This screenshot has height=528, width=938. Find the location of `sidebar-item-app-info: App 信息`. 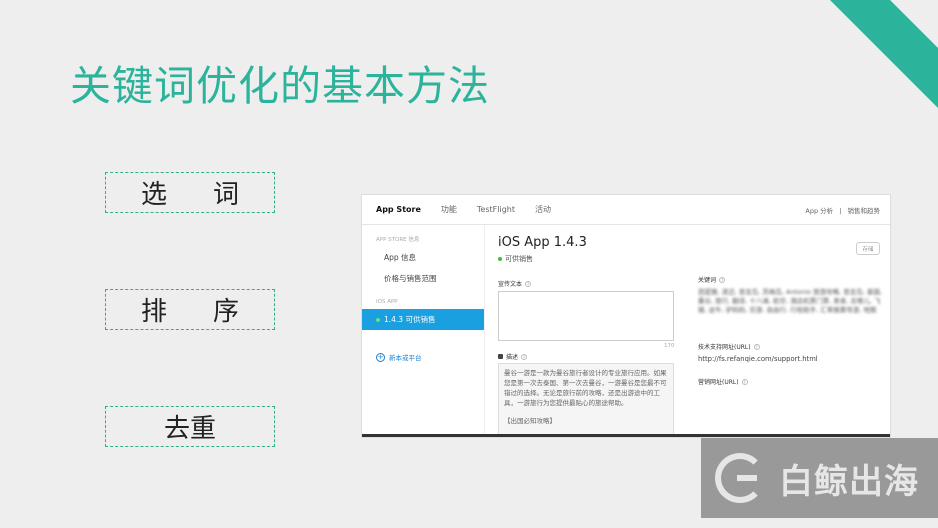

sidebar-item-app-info: App 信息 is located at coordinates (423, 257).